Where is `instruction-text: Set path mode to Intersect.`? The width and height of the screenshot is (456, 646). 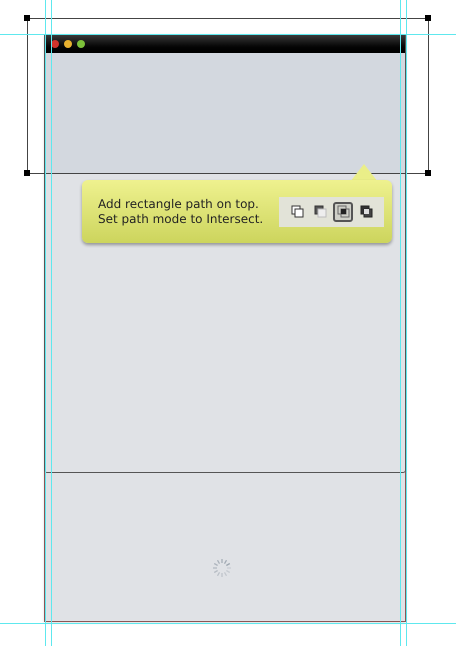
instruction-text: Set path mode to Intersect. is located at coordinates (181, 219).